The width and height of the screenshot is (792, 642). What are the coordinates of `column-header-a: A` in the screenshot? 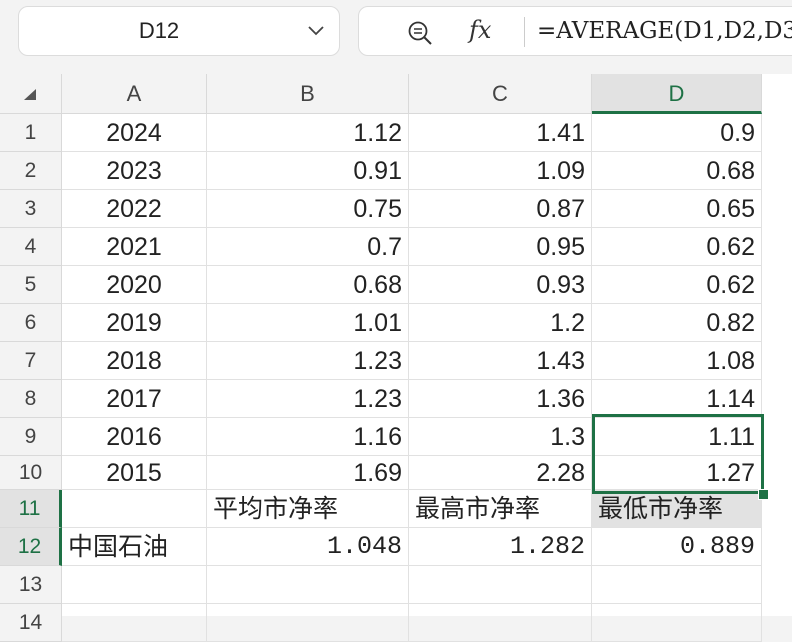 It's located at (134, 94).